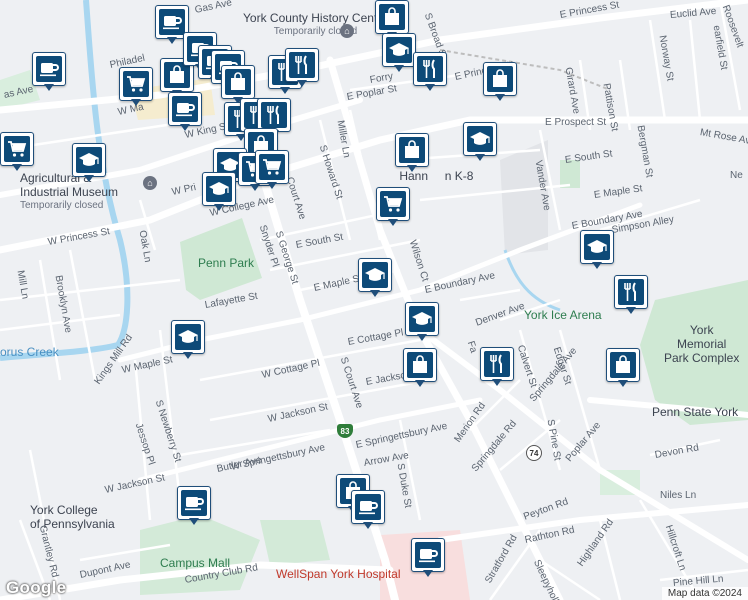  Describe the element at coordinates (702, 358) in the screenshot. I see `memorial-park-name-line3: Park Complex` at that location.